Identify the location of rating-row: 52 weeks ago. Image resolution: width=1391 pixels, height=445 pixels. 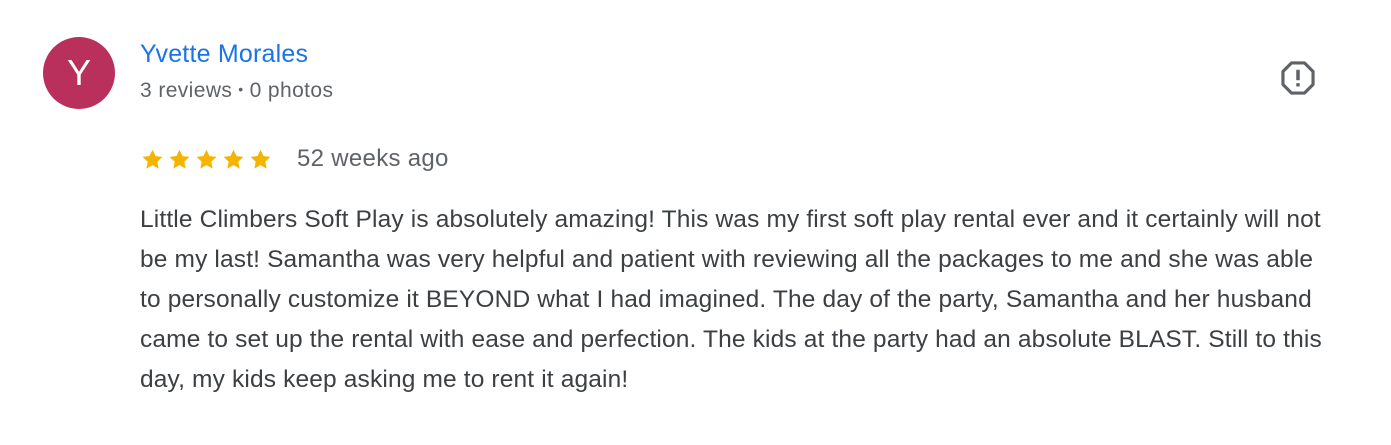
(294, 159).